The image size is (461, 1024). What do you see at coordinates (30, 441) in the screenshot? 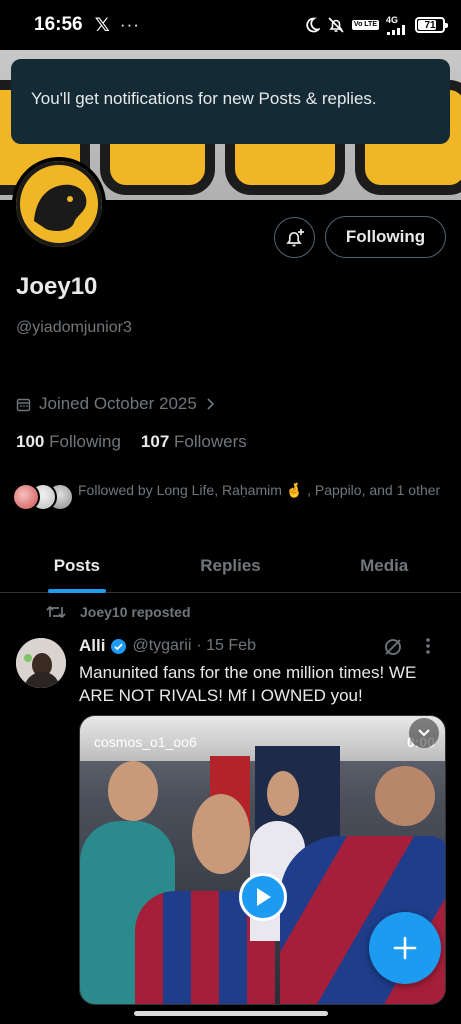
I see `following-count: 100` at bounding box center [30, 441].